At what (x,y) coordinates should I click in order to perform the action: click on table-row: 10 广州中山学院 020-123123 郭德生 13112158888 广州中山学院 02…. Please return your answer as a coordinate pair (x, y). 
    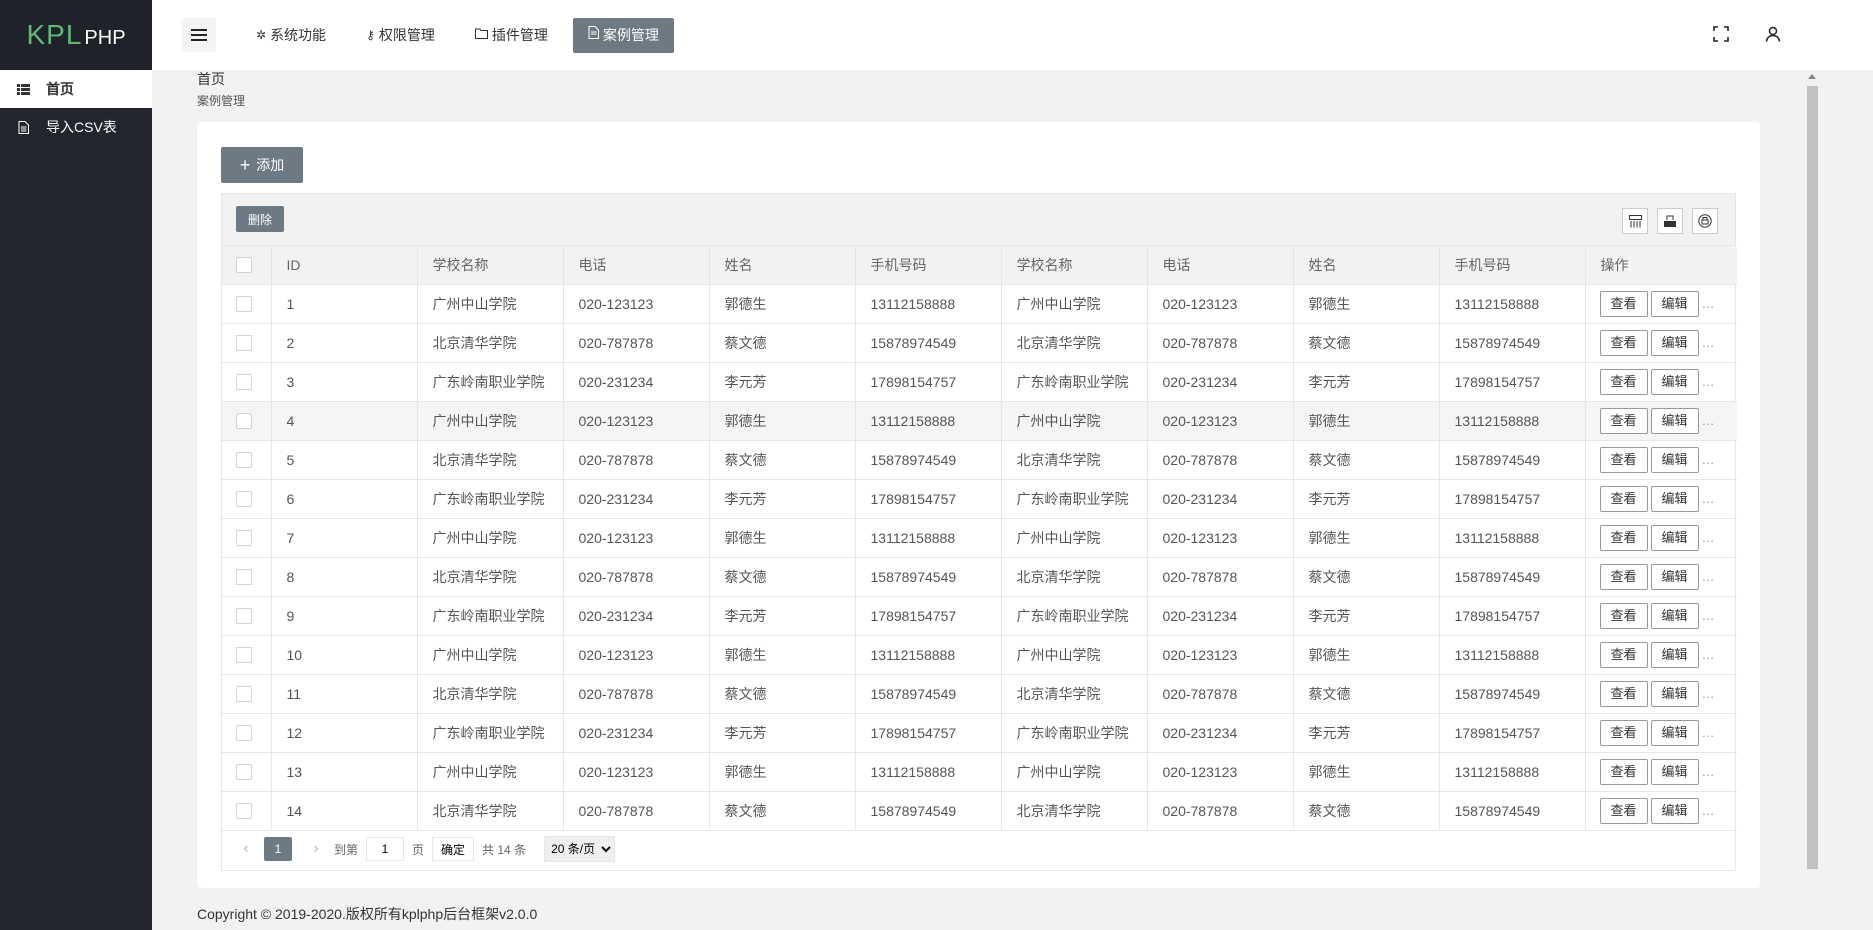
    Looking at the image, I should click on (979, 655).